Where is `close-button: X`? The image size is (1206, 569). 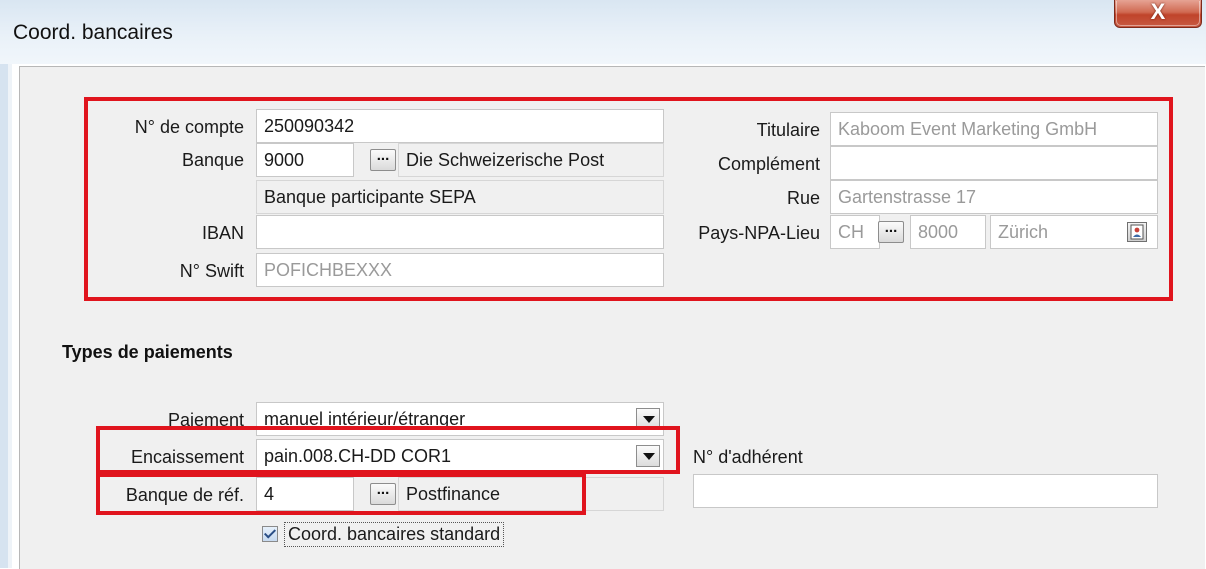 close-button: X is located at coordinates (1158, 14).